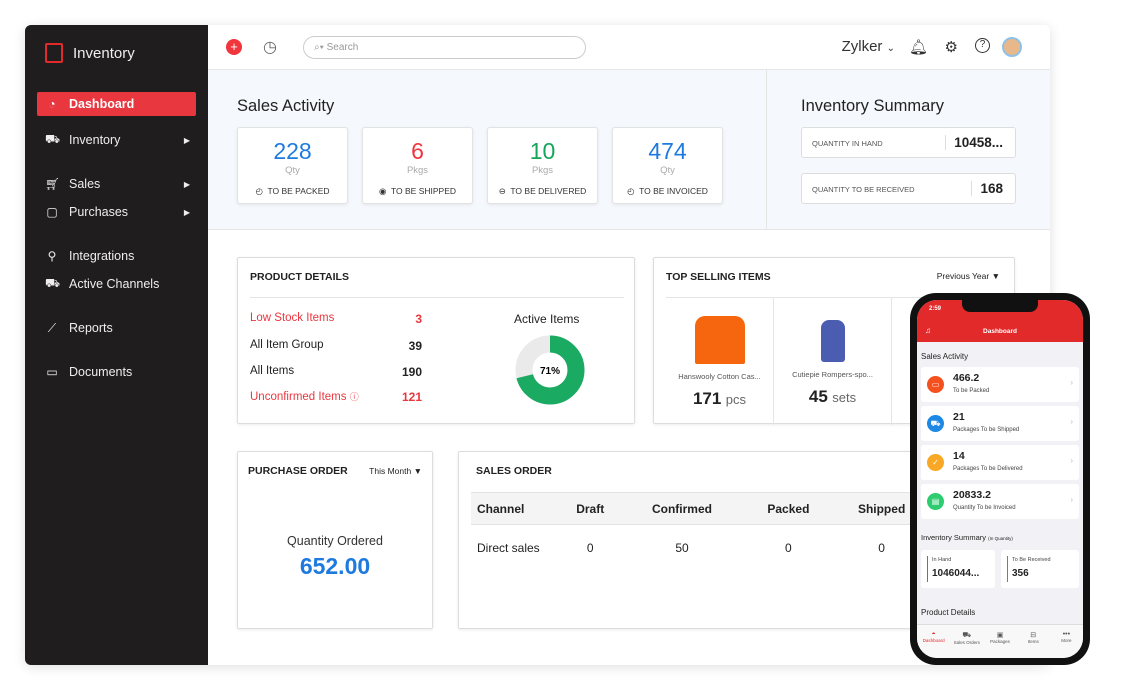  I want to click on mobile-activity-card: ⛟ 21 Packages To be Shipped ›, so click(1000, 423).